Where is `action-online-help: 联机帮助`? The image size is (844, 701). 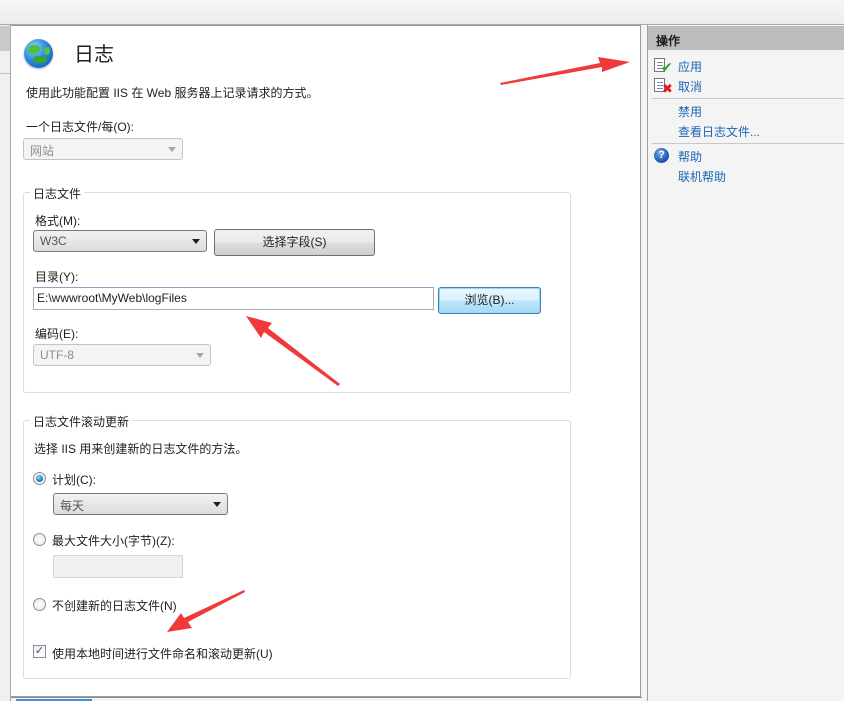
action-online-help: 联机帮助 is located at coordinates (702, 176).